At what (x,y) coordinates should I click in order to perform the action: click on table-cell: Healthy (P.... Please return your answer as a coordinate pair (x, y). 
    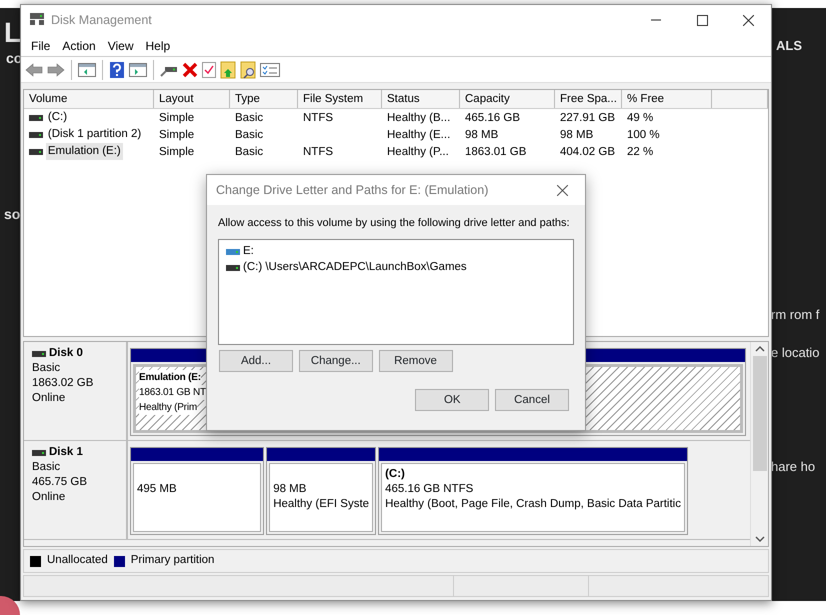
    Looking at the image, I should click on (418, 152).